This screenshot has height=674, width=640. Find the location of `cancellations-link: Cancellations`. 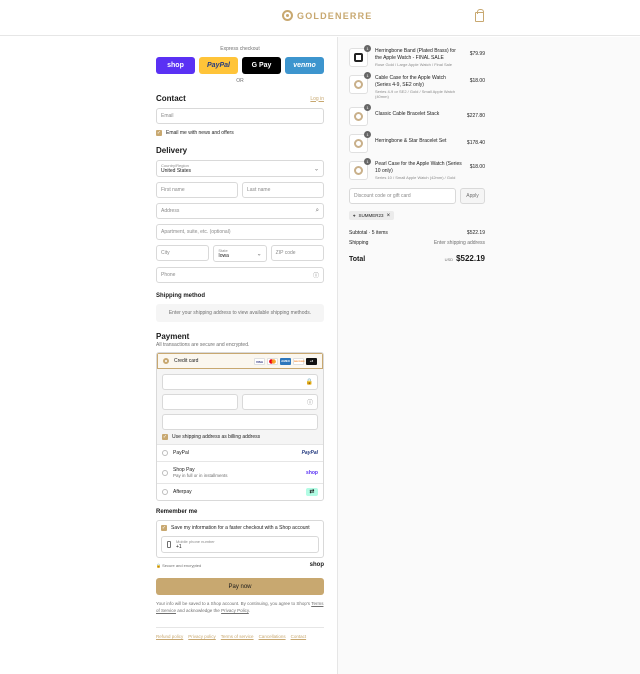

cancellations-link: Cancellations is located at coordinates (272, 636).